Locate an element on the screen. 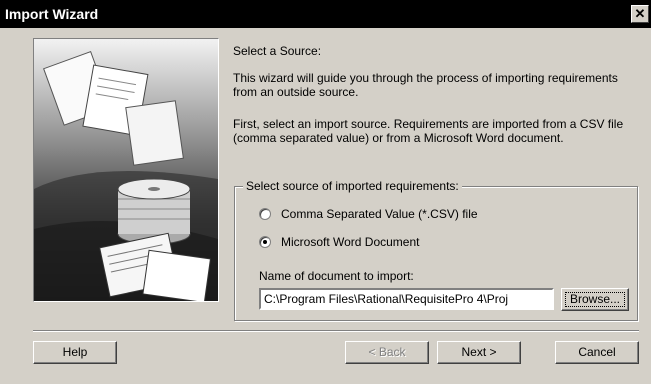 The height and width of the screenshot is (384, 651). radio-csv is located at coordinates (265, 214).